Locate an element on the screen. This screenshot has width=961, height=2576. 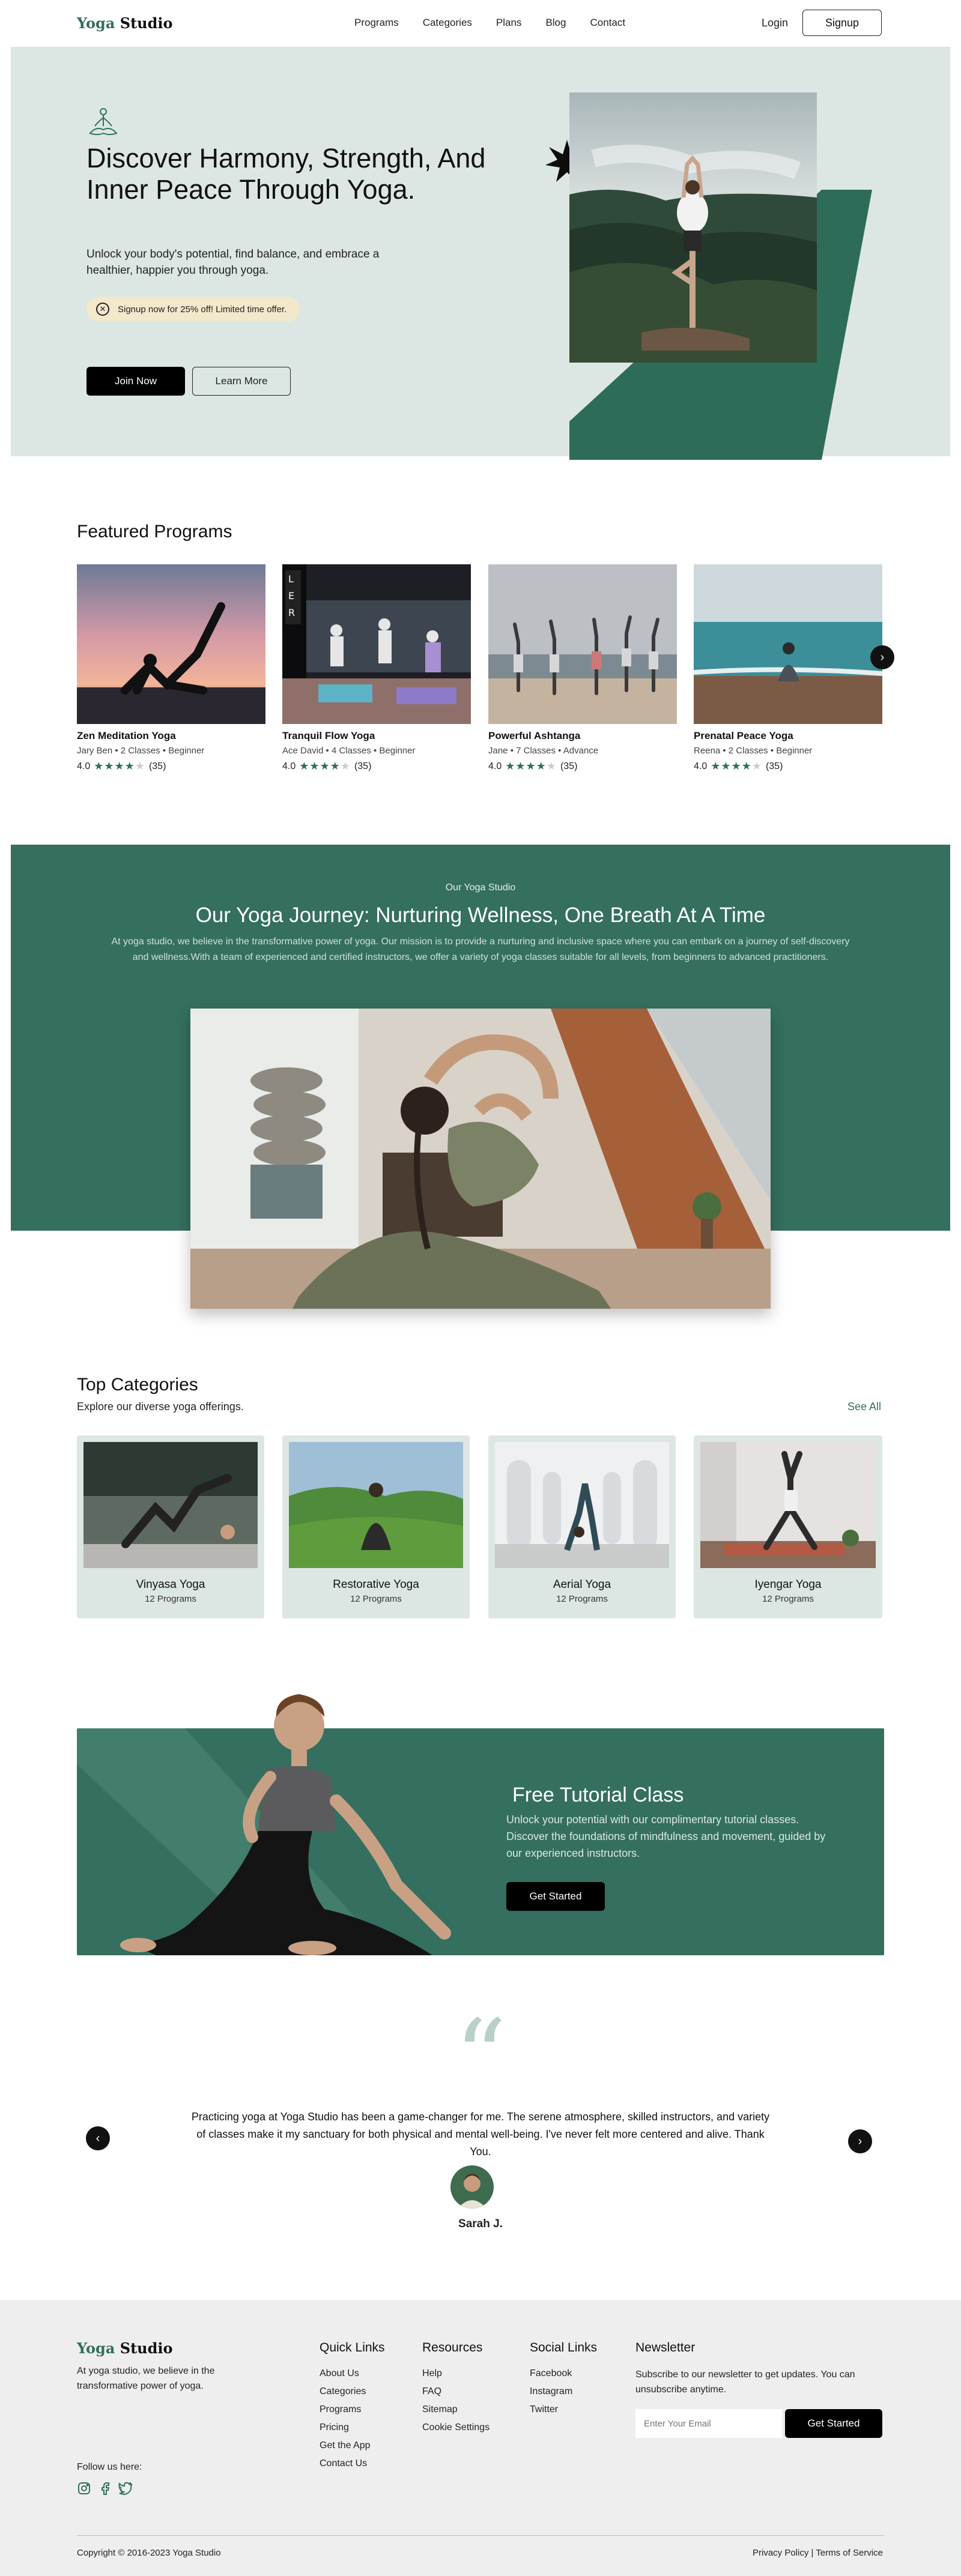
tutorial-photo-seated-twist is located at coordinates (285, 1824).